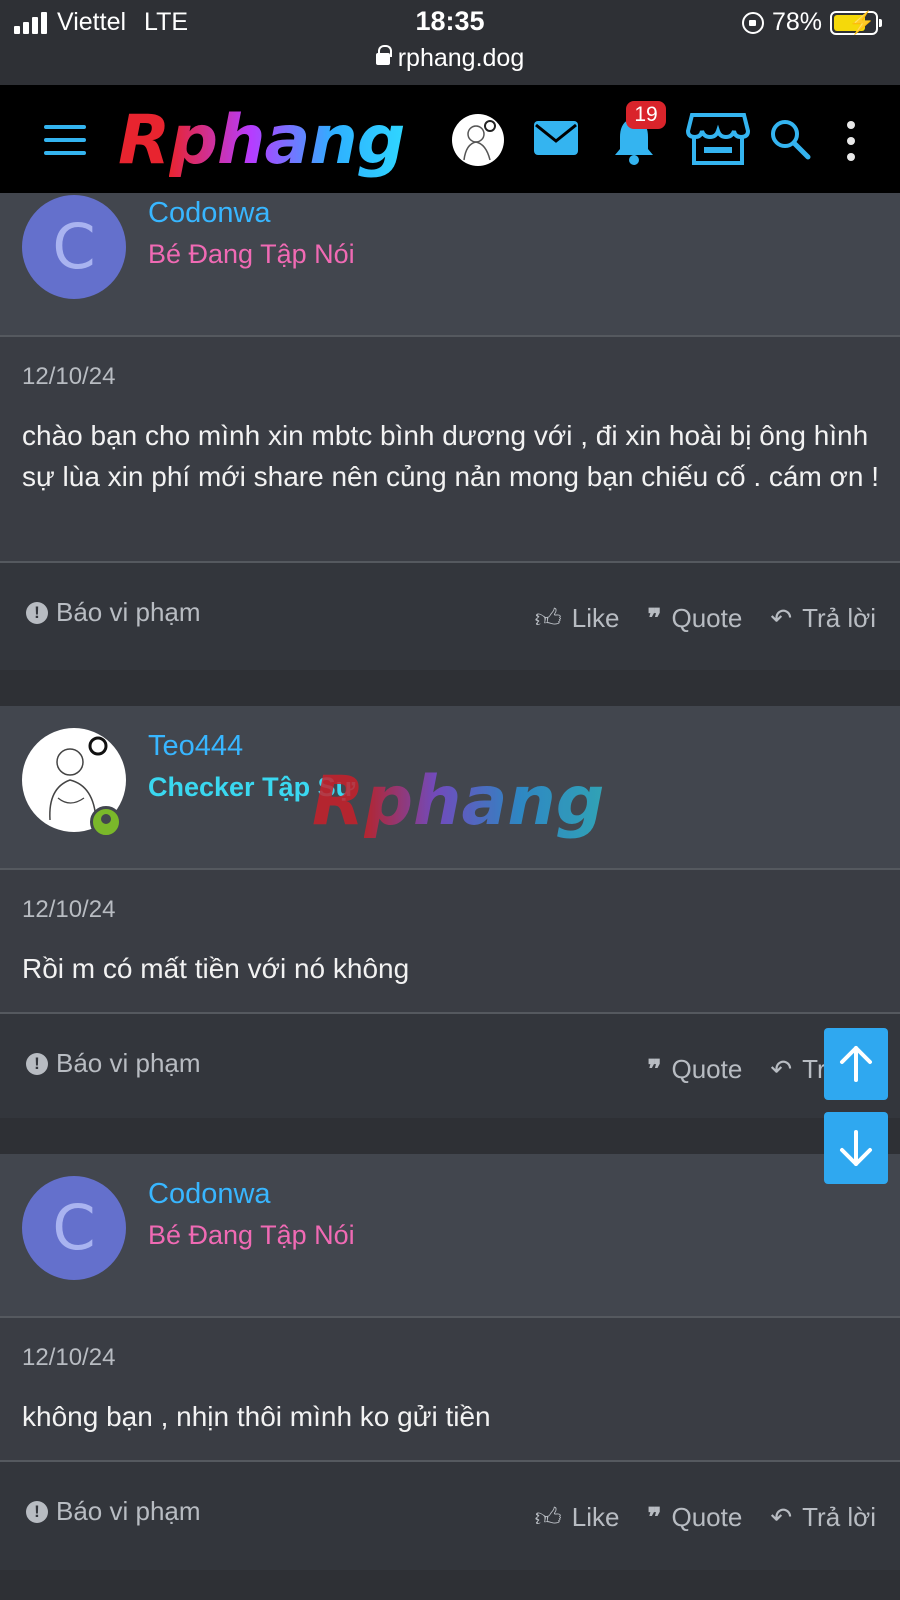 The height and width of the screenshot is (1600, 900). Describe the element at coordinates (796, 22) in the screenshot. I see `battery-percent: 78%` at that location.